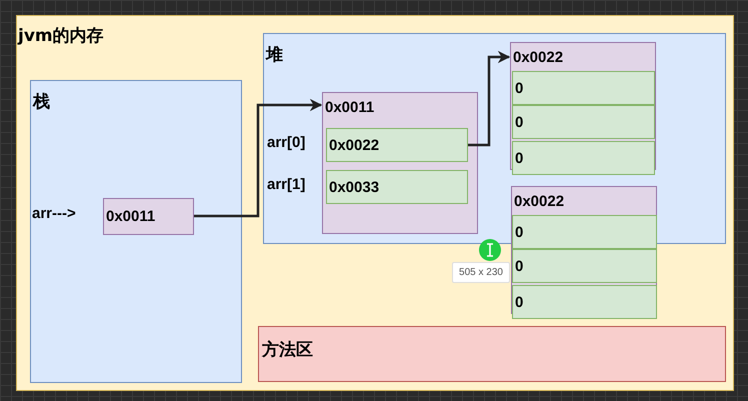  Describe the element at coordinates (61, 36) in the screenshot. I see `diagram-title: jvm的内存` at that location.